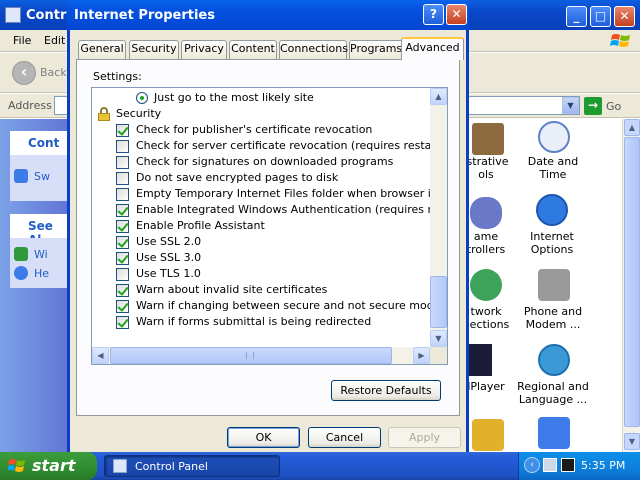 This screenshot has height=480, width=640. Describe the element at coordinates (154, 49) in the screenshot. I see `tab-security: Security` at that location.